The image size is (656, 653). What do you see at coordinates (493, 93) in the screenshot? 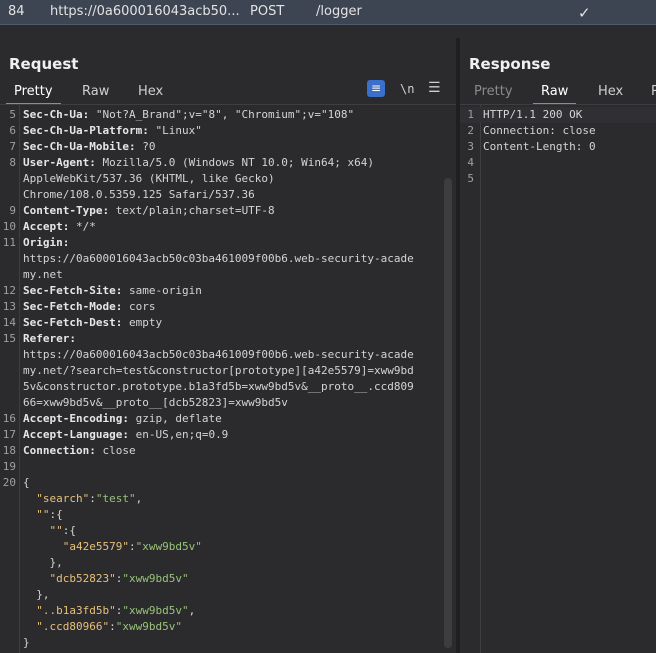
I see `tab-pretty-response: Pretty` at bounding box center [493, 93].